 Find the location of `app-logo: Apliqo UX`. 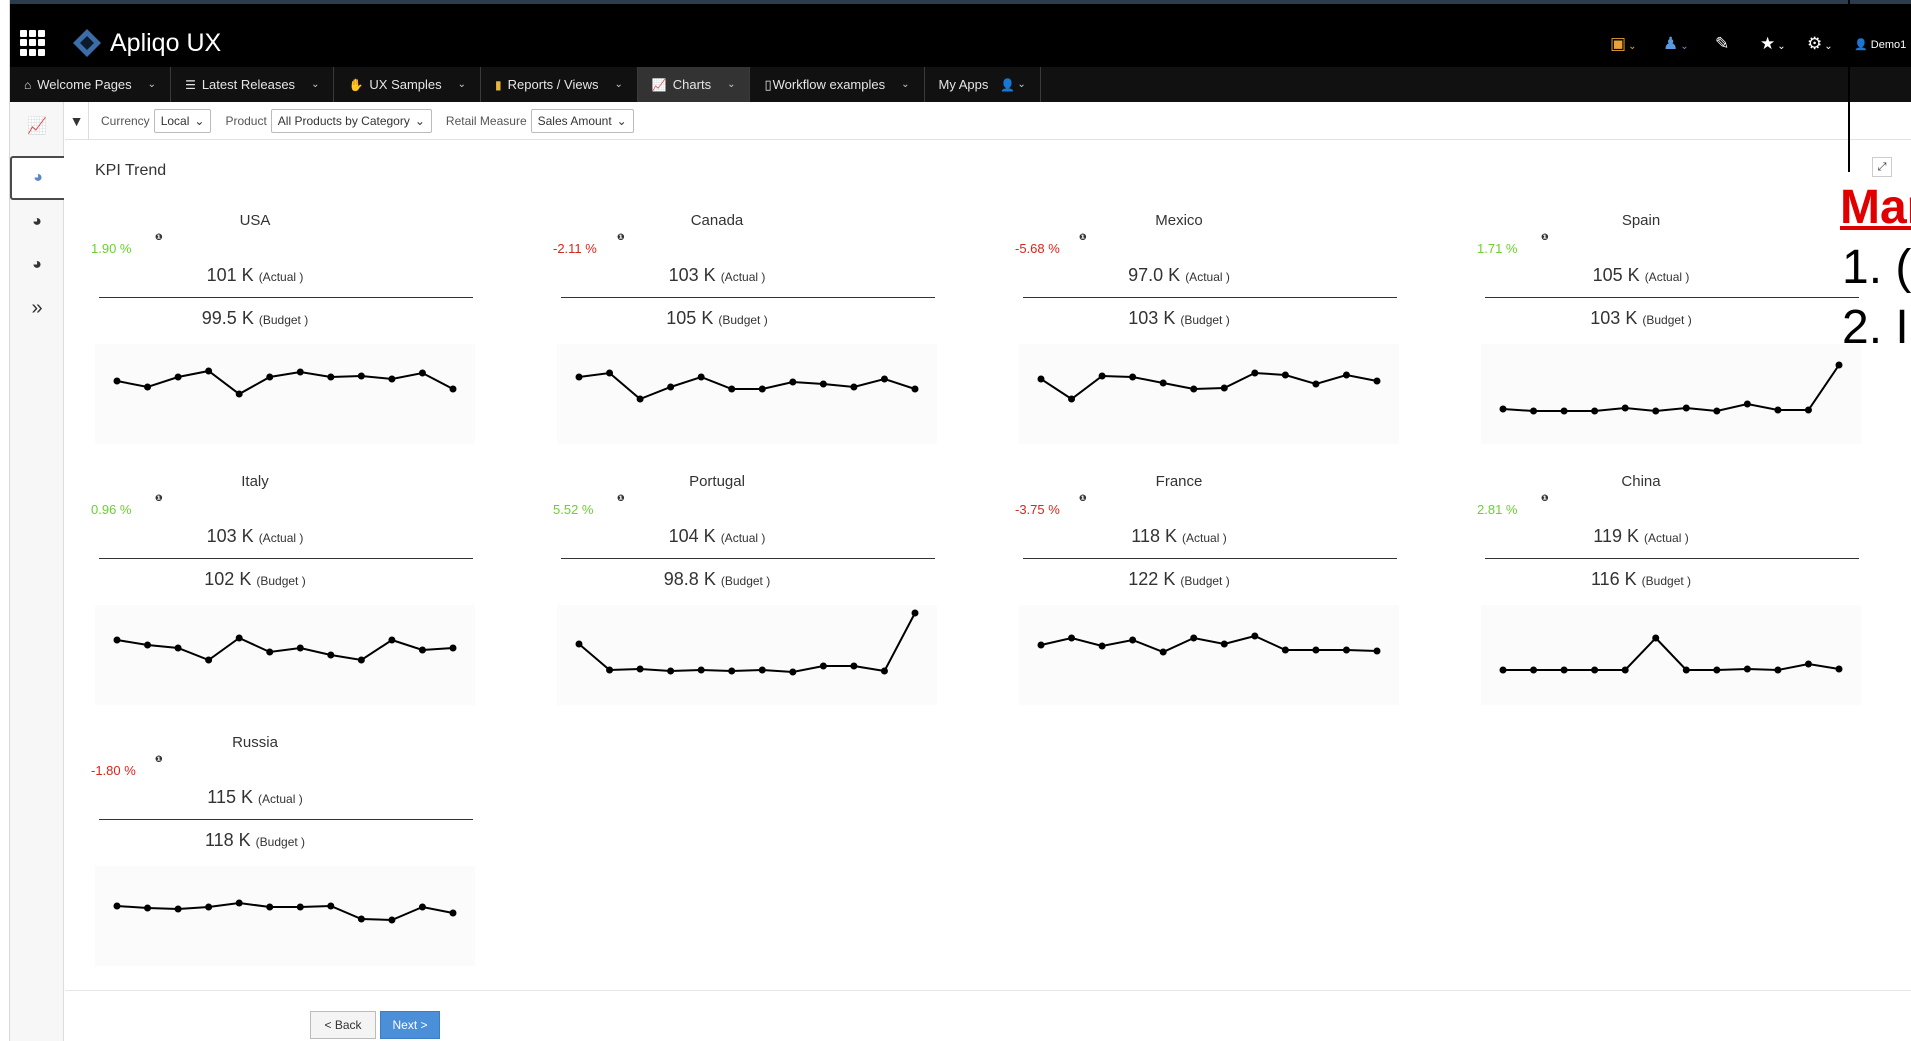

app-logo: Apliqo UX is located at coordinates (146, 43).